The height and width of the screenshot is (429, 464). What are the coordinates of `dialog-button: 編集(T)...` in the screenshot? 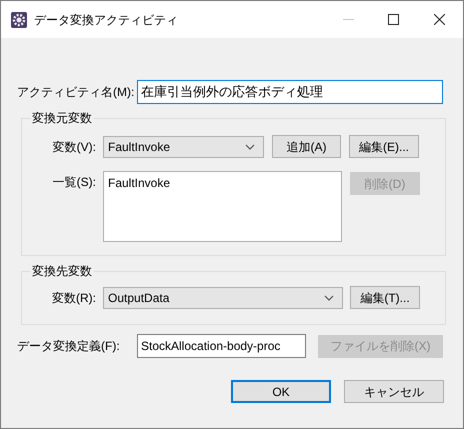 It's located at (385, 297).